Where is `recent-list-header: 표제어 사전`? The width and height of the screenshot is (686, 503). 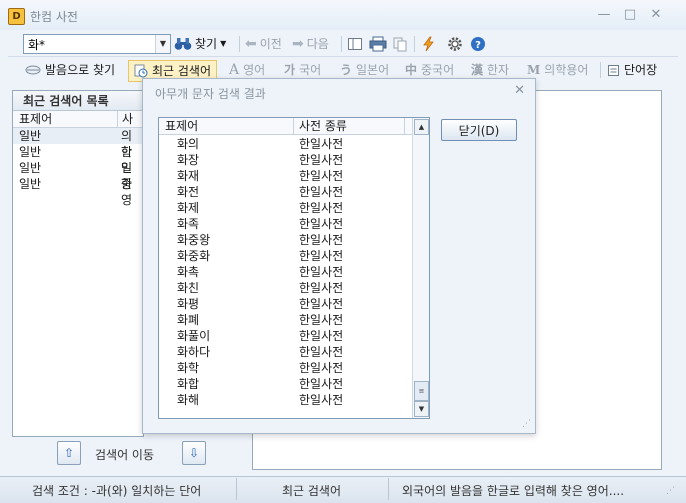 recent-list-header: 표제어 사전 is located at coordinates (78, 127).